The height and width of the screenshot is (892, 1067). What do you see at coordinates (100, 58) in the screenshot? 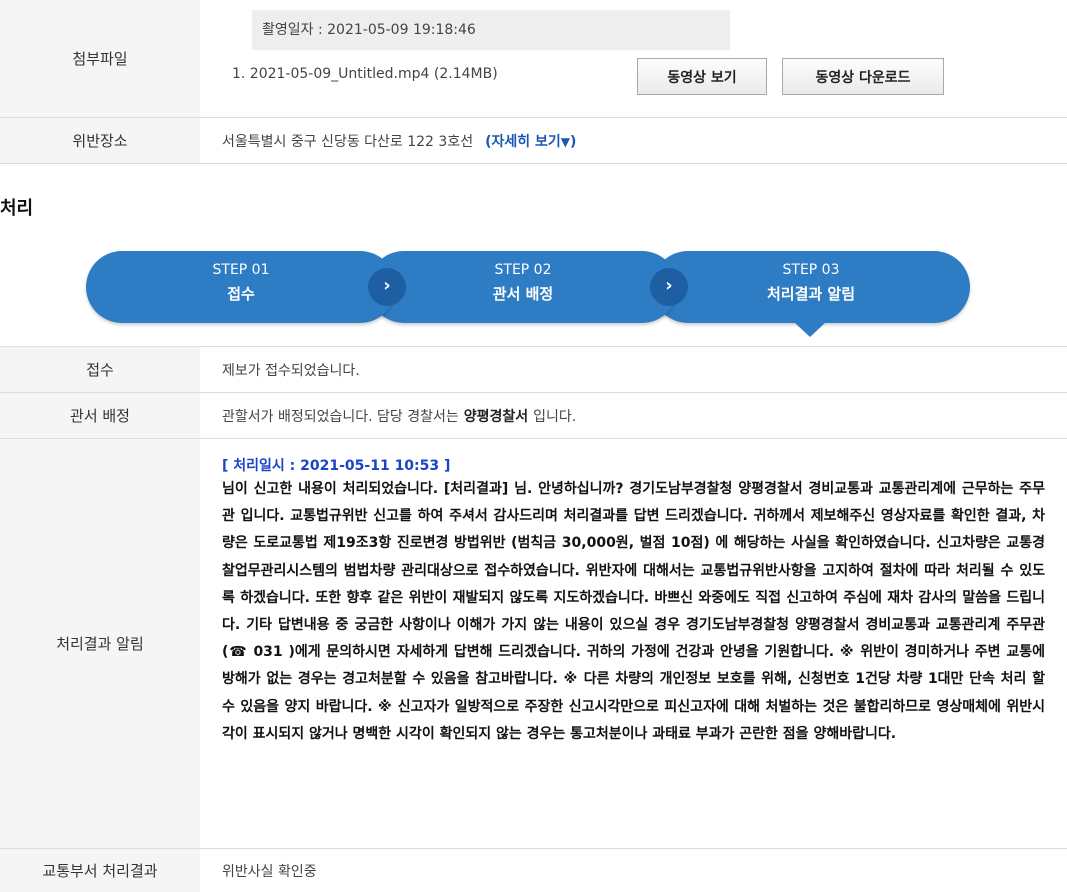
I see `attachment-label: 첨부파일` at bounding box center [100, 58].